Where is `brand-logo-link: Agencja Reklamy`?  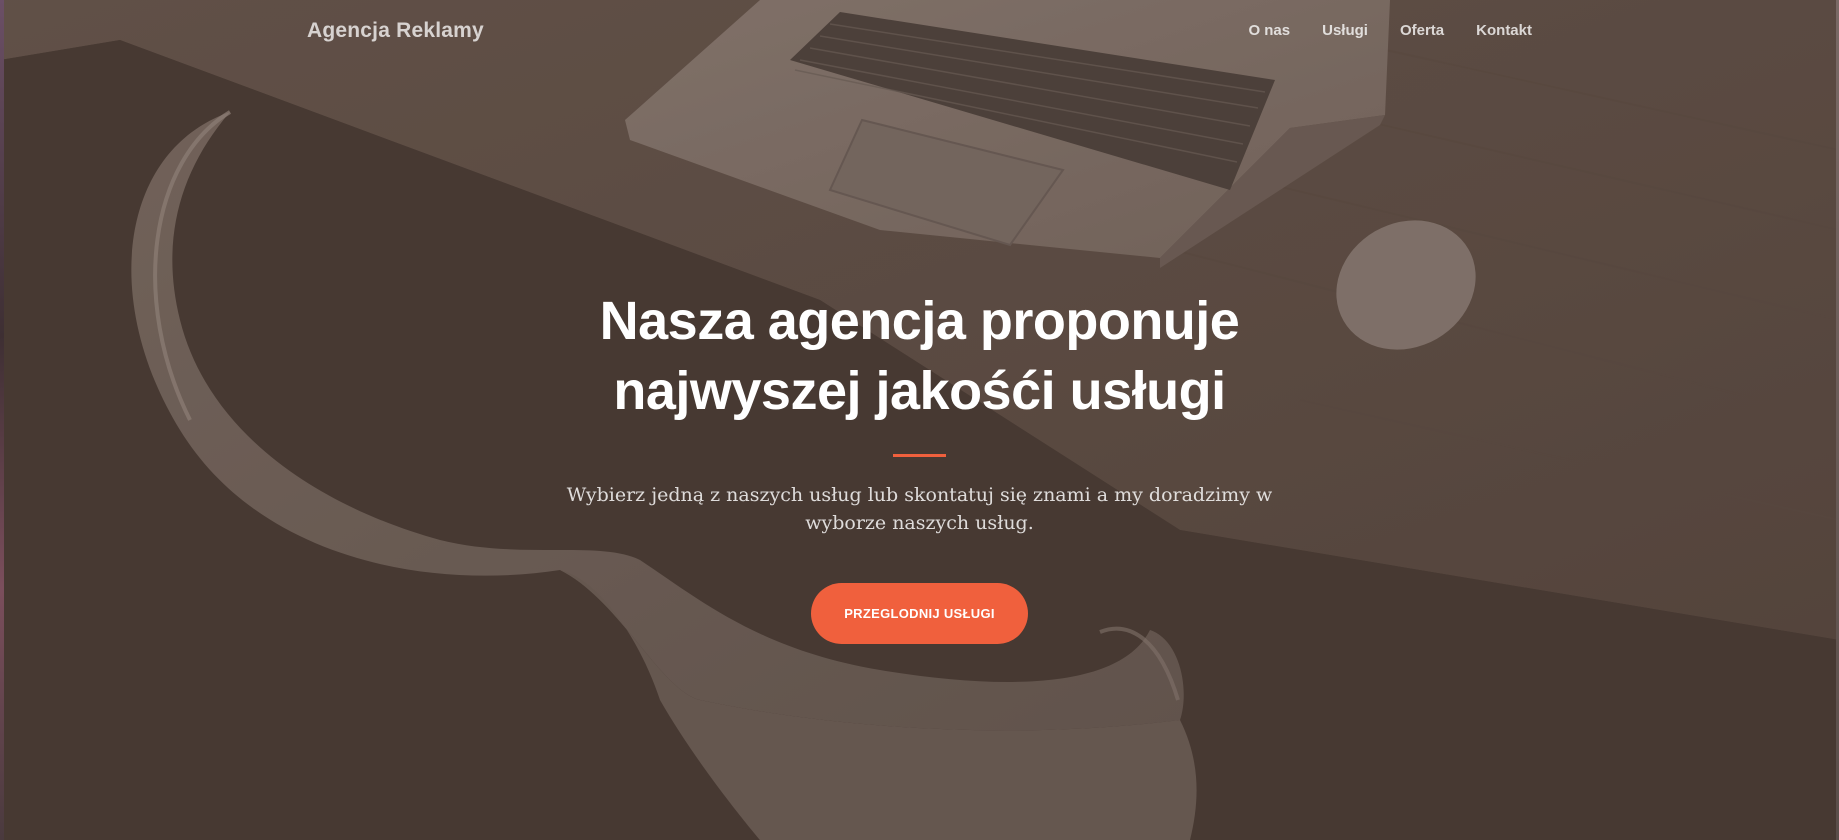
brand-logo-link: Agencja Reklamy is located at coordinates (395, 31).